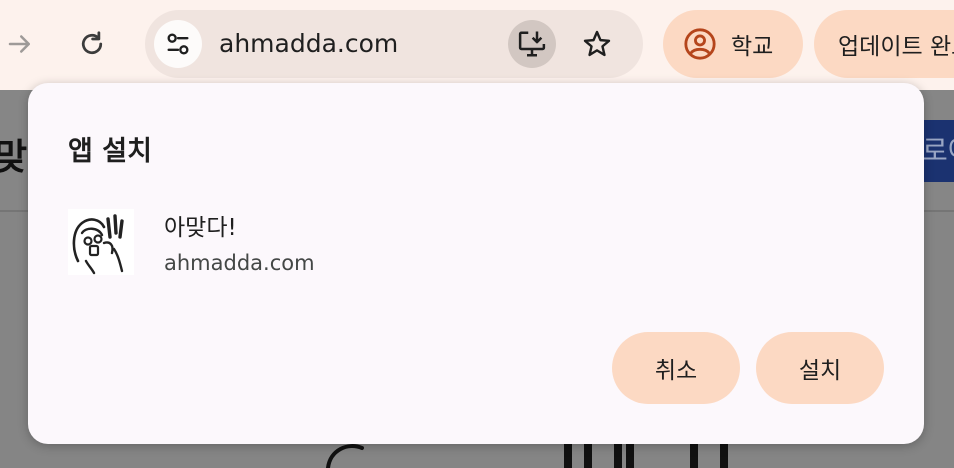 The height and width of the screenshot is (468, 954). Describe the element at coordinates (200, 228) in the screenshot. I see `app-name: 아맞다!` at that location.